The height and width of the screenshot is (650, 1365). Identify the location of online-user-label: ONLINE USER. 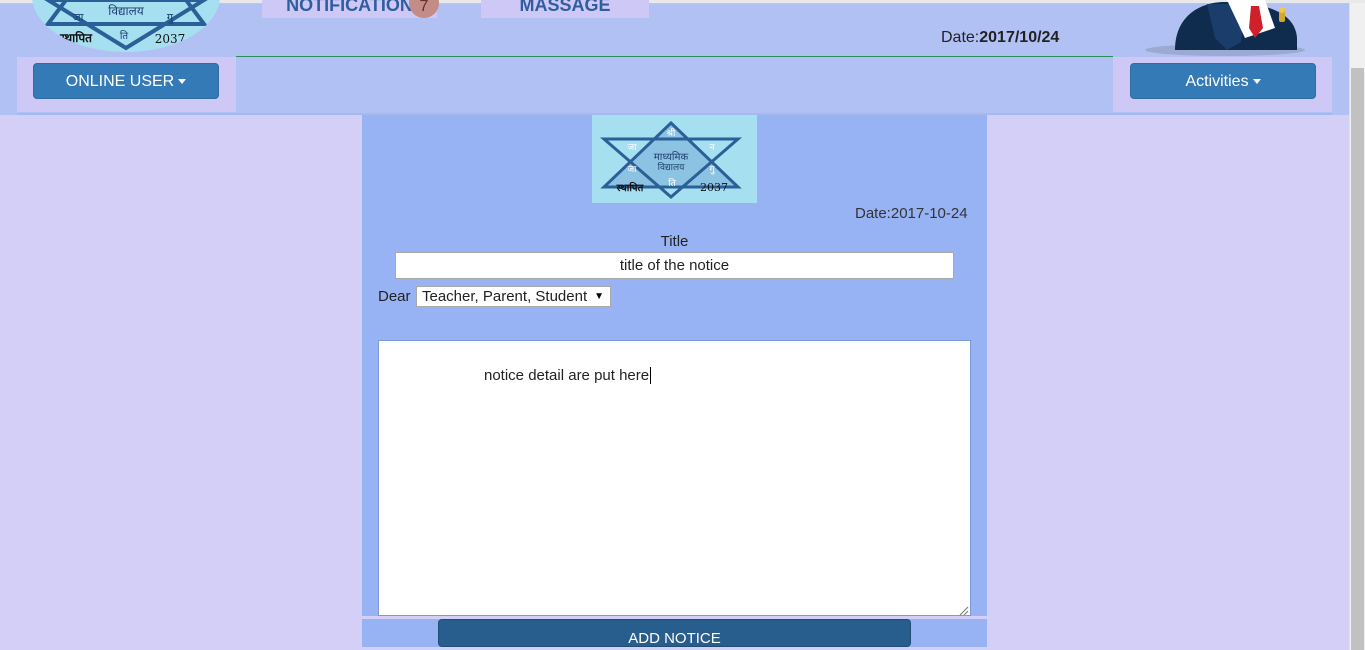
(120, 81).